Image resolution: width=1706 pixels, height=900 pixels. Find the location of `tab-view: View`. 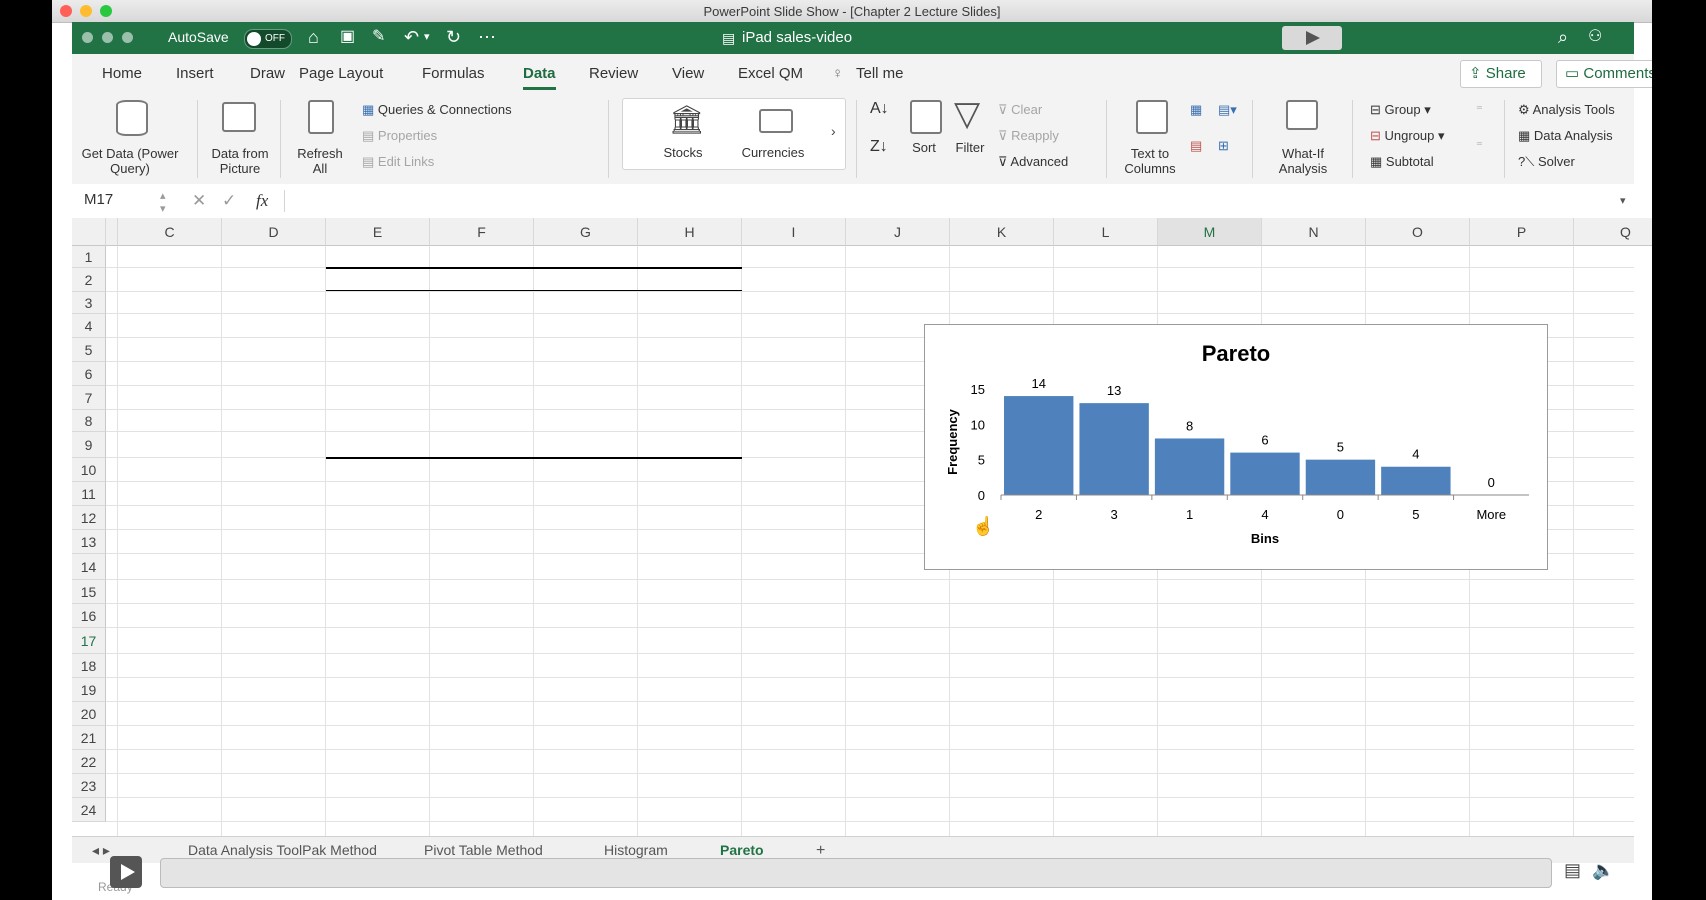

tab-view: View is located at coordinates (688, 73).